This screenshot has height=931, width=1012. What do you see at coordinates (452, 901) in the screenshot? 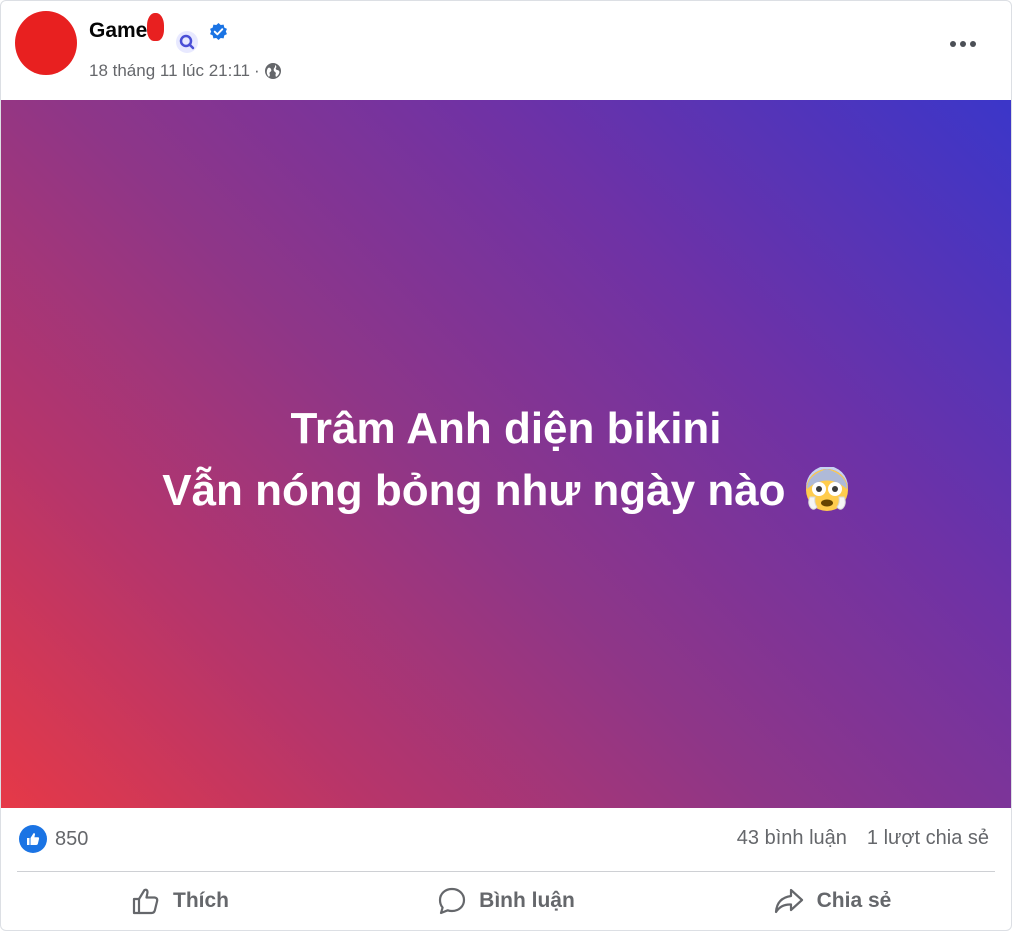
I see `comment-bubble-icon` at bounding box center [452, 901].